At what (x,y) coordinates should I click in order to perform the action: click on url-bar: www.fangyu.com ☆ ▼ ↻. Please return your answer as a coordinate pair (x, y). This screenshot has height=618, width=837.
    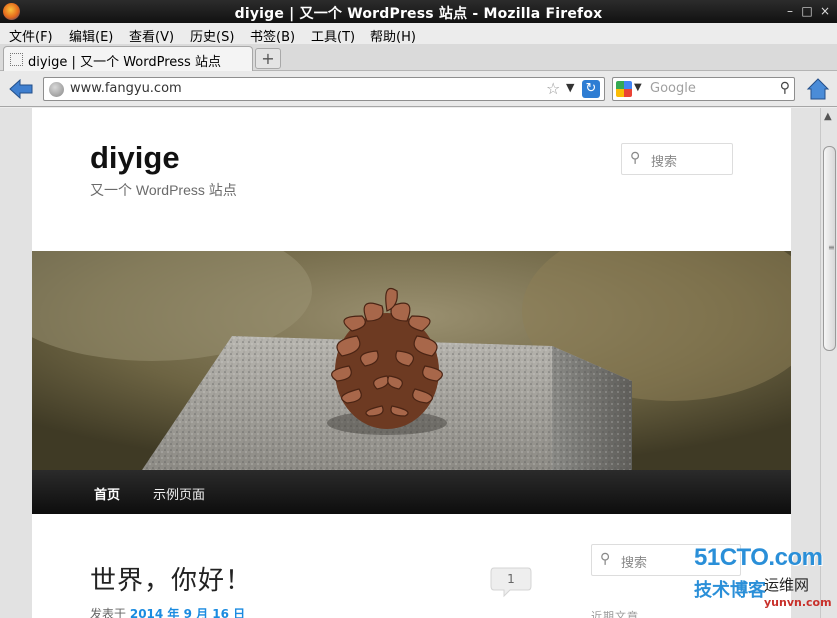
    Looking at the image, I should click on (324, 89).